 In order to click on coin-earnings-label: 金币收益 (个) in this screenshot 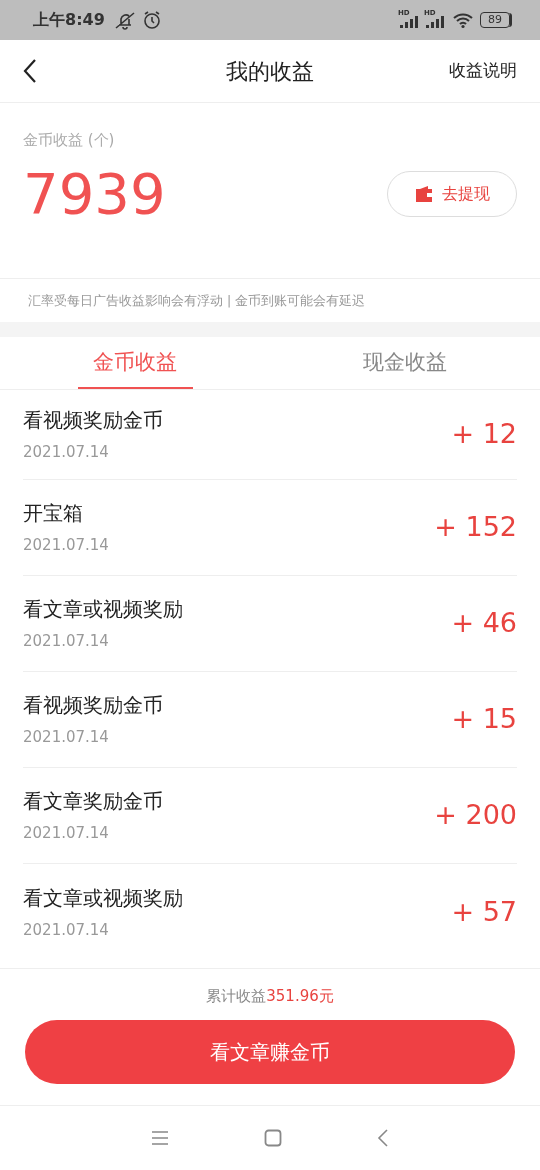, I will do `click(69, 140)`.